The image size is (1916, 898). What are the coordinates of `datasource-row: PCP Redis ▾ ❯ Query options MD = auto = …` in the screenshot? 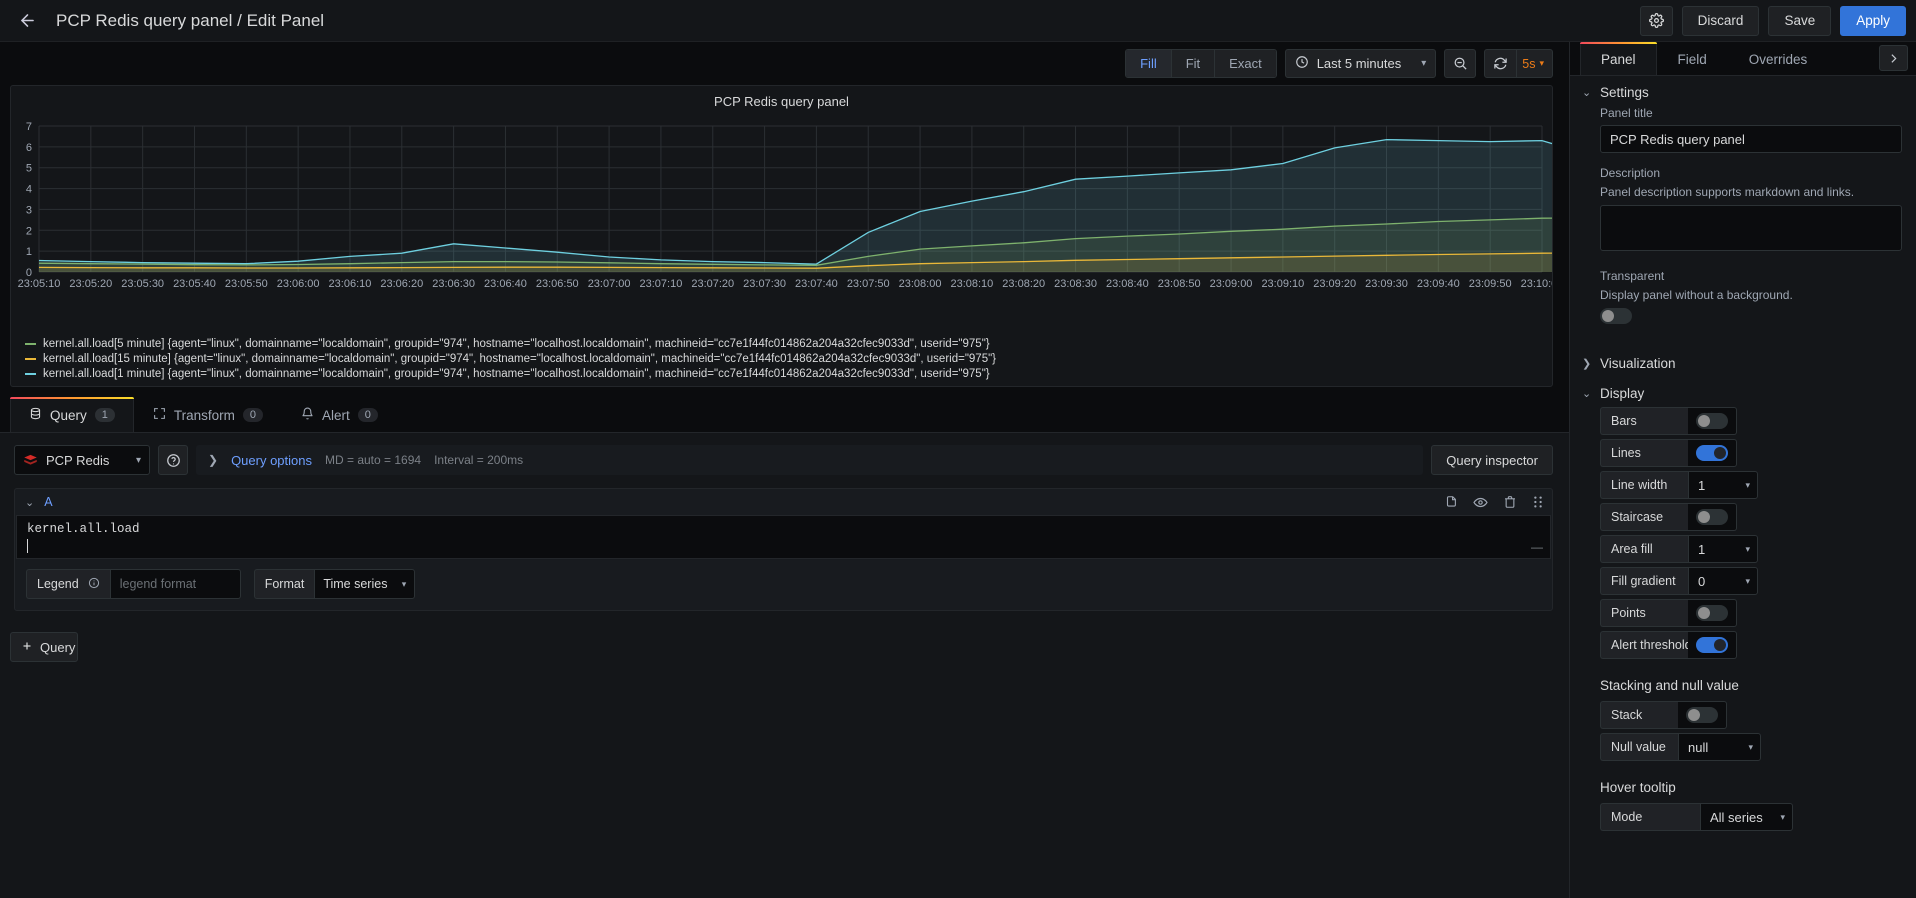 It's located at (784, 460).